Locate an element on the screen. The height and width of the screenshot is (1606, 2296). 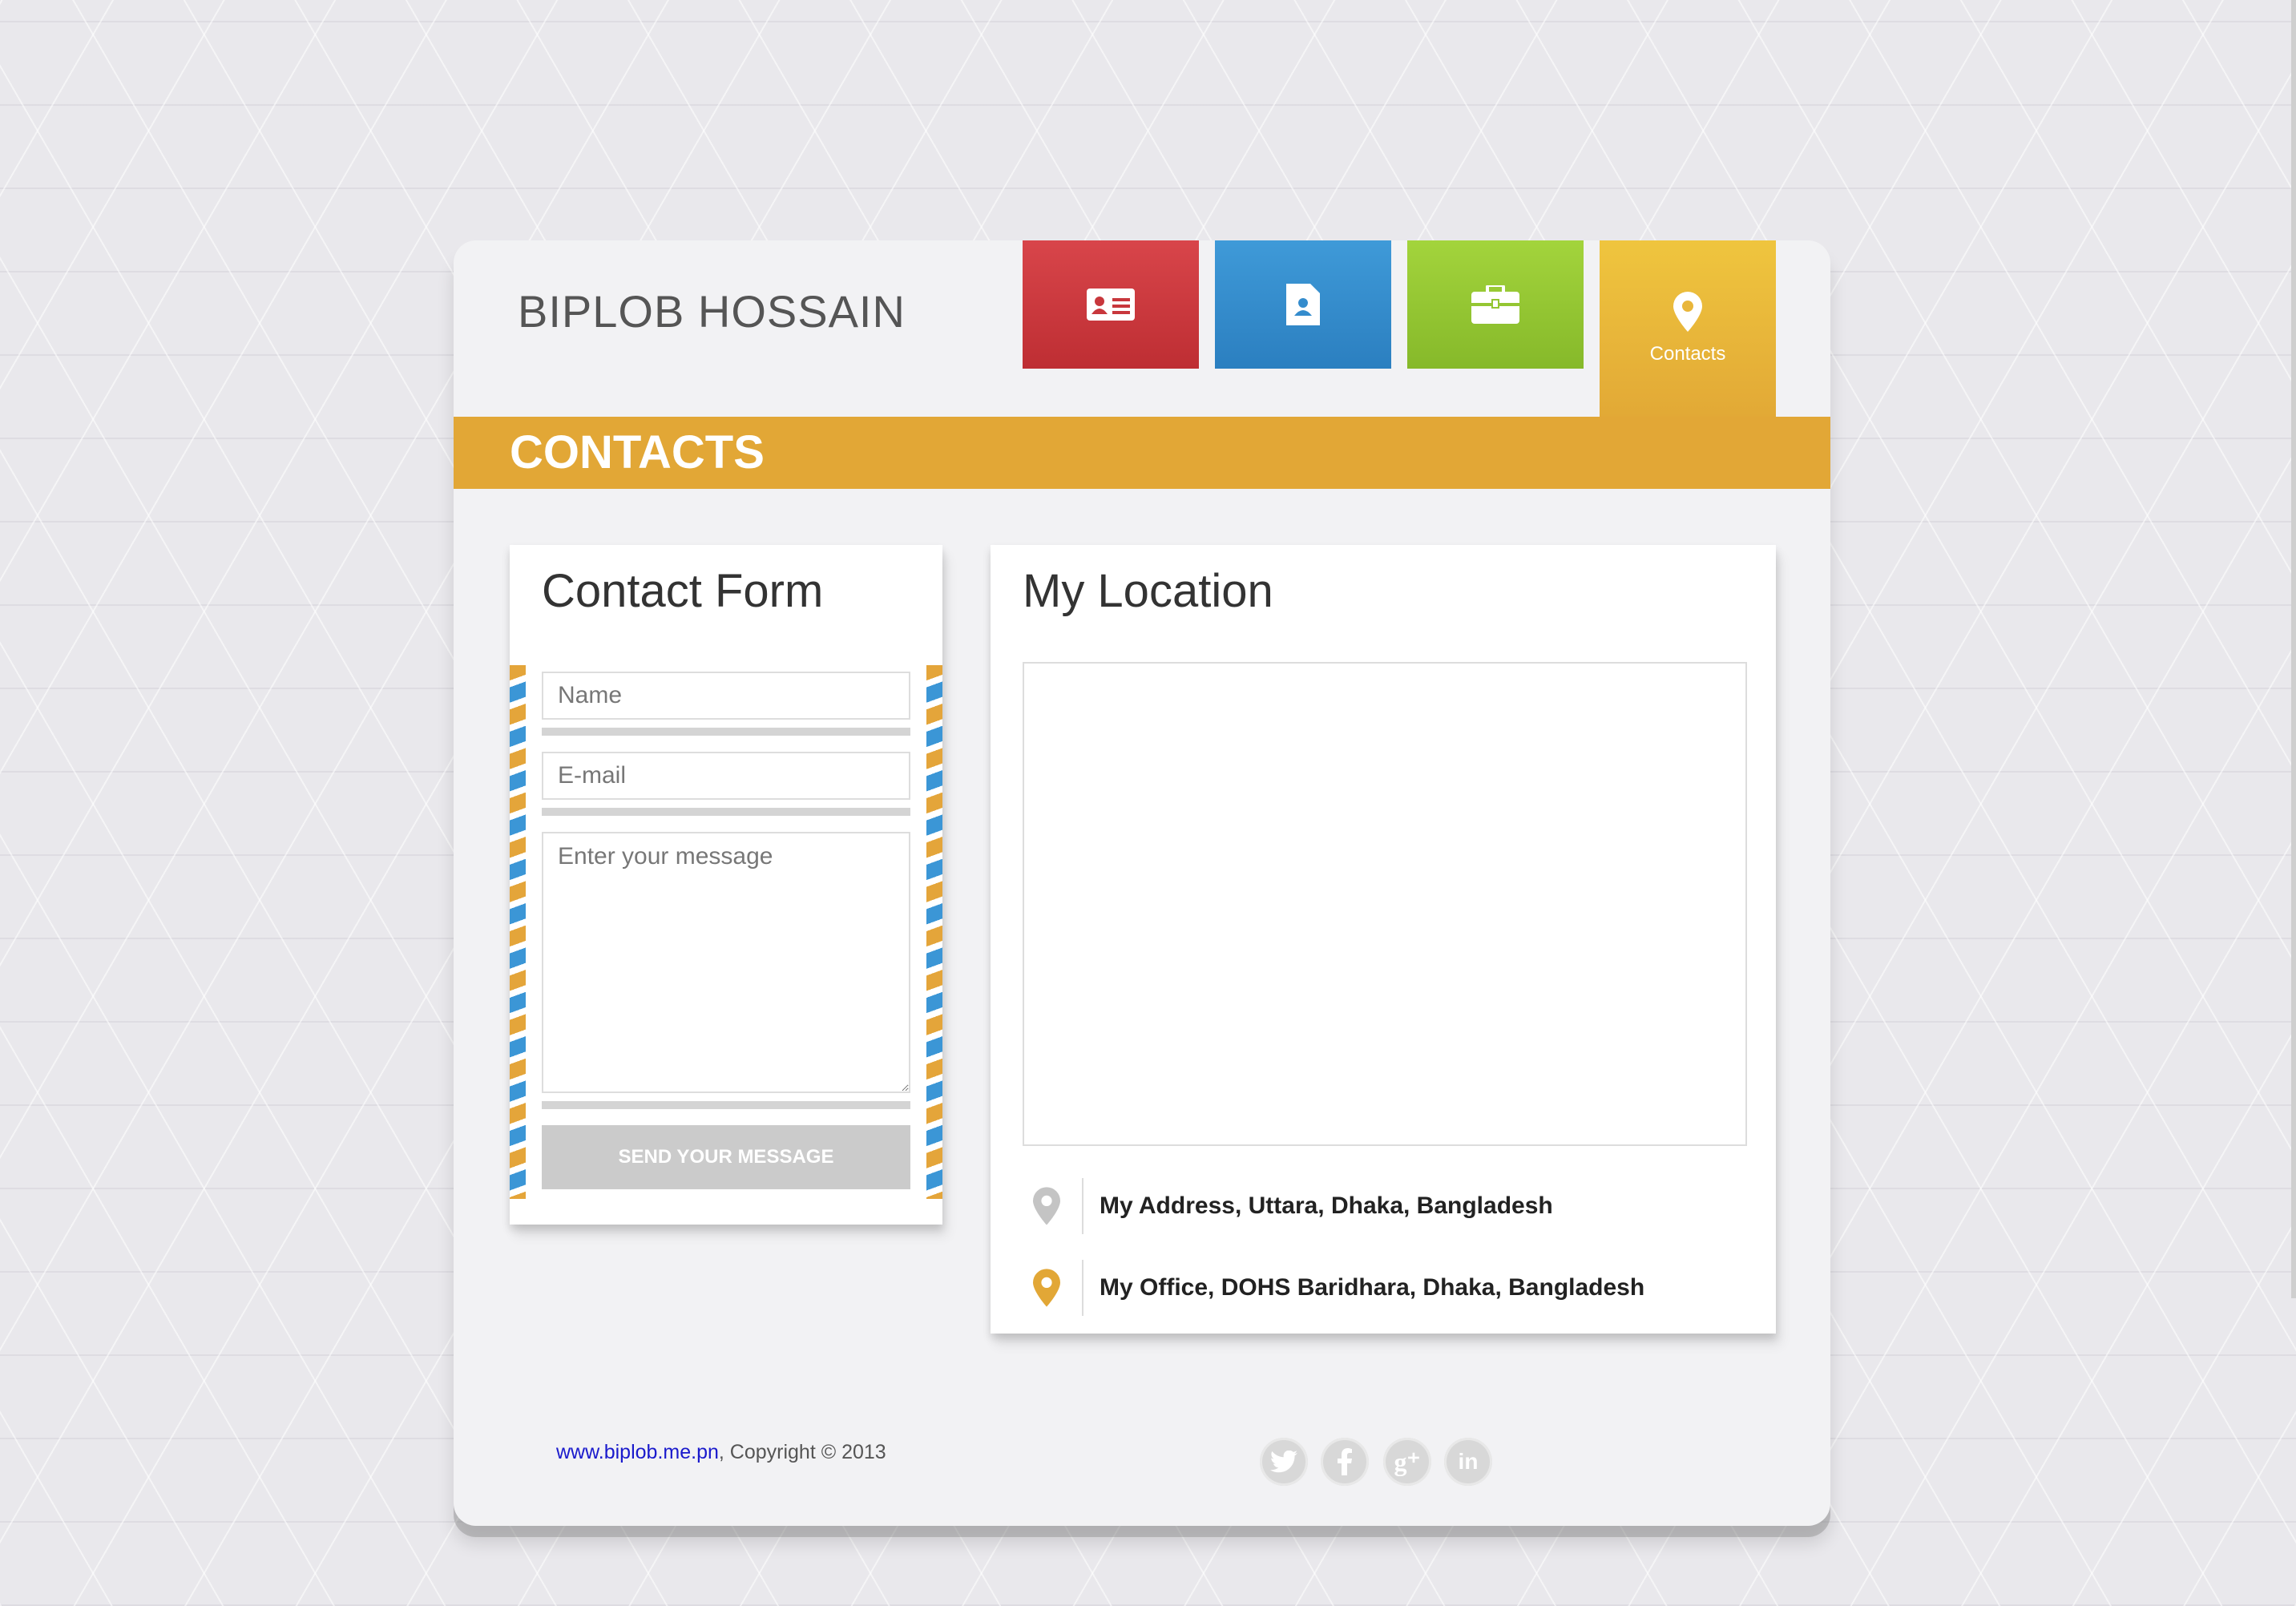
google-plus-button: g⁺ is located at coordinates (1407, 1462).